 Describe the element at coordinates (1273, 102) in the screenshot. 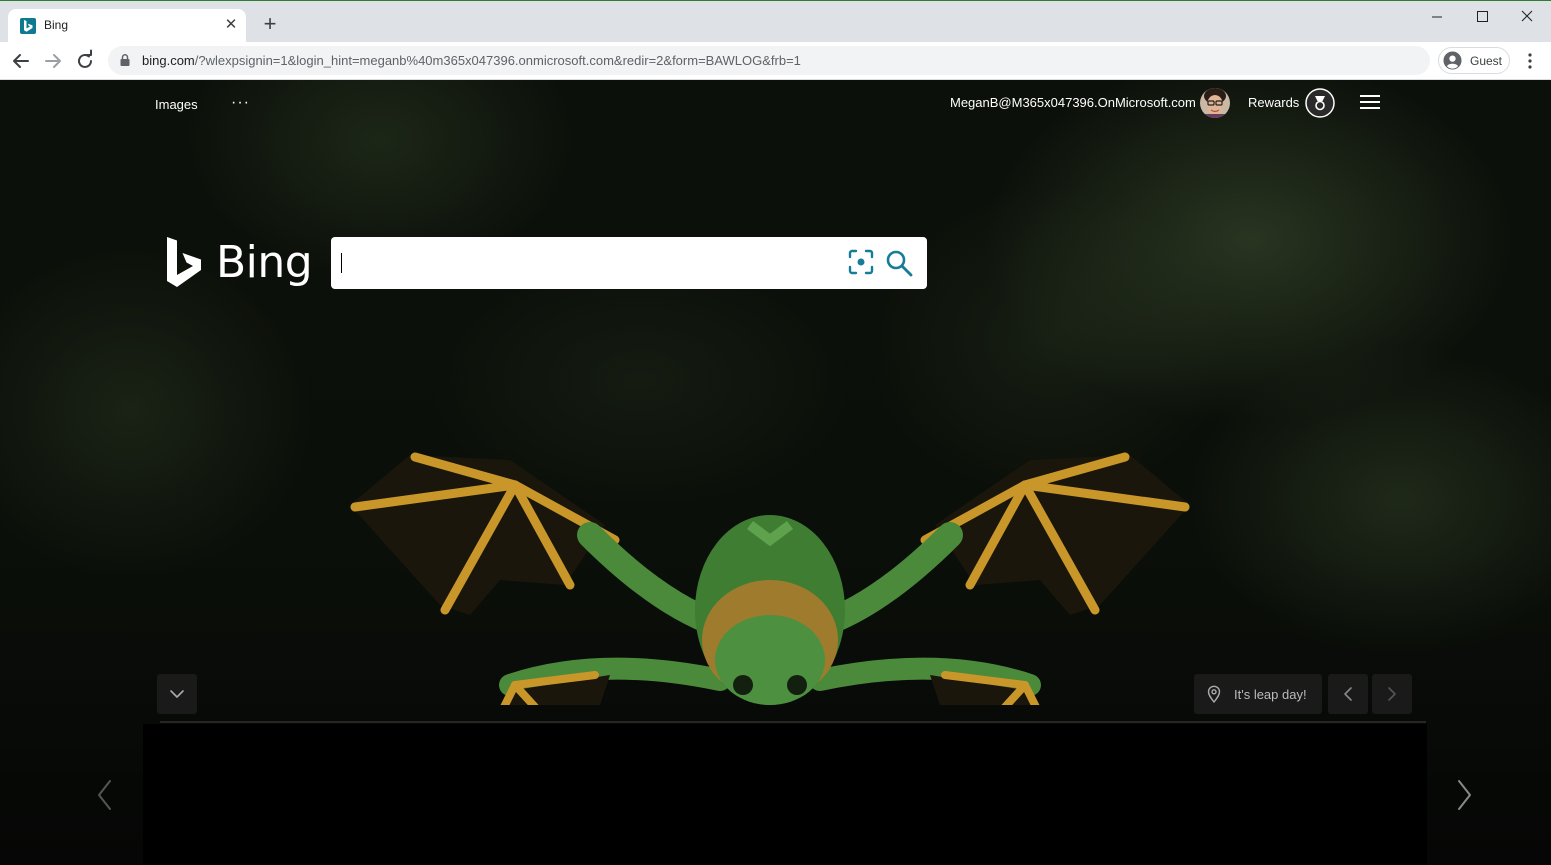

I see `rewards-label: Rewards` at that location.